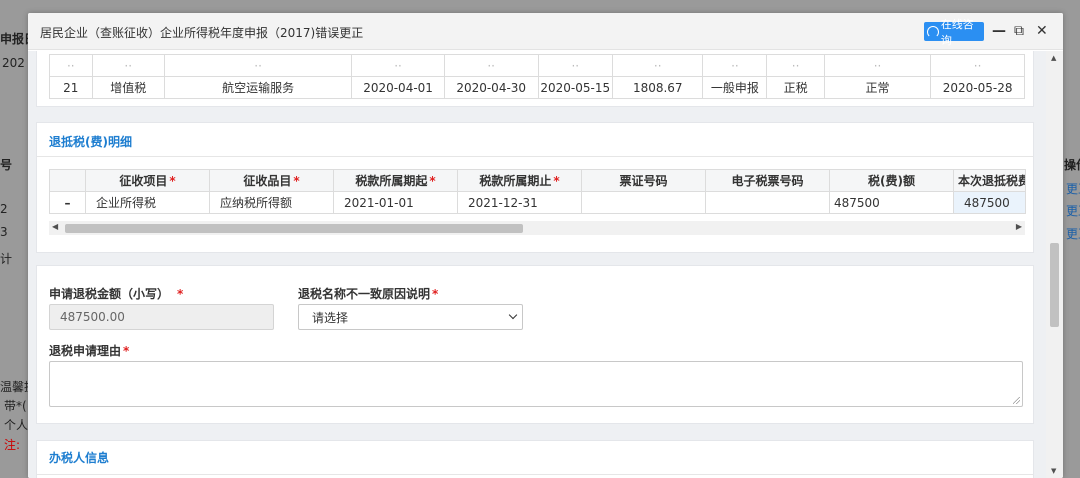  Describe the element at coordinates (643, 202) in the screenshot. I see `cell-ticket` at that location.